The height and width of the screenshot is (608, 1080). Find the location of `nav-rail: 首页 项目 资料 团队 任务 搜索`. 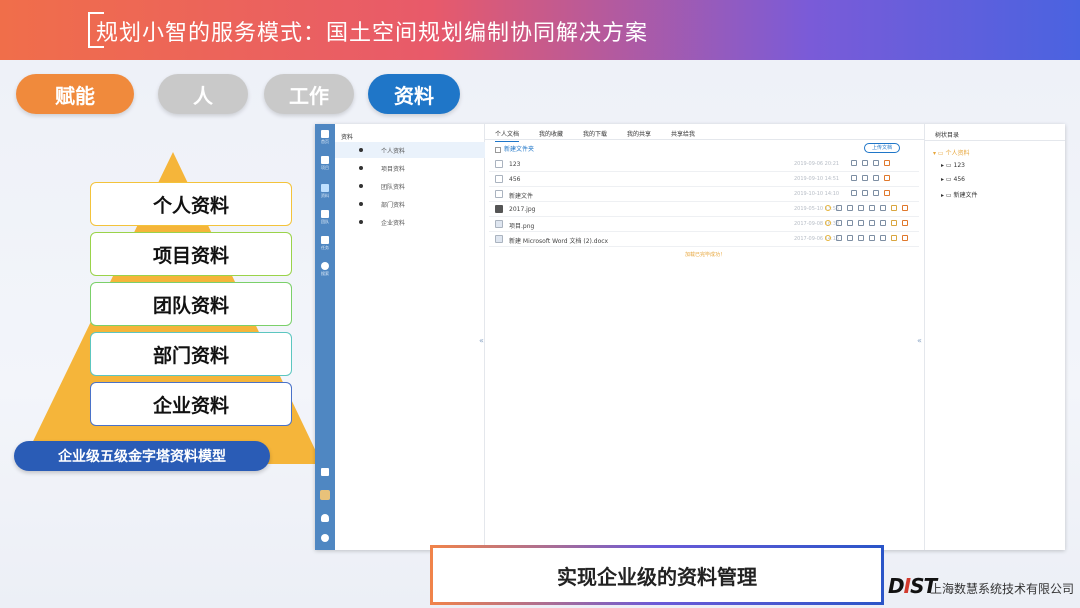

nav-rail: 首页 项目 资料 团队 任务 搜索 is located at coordinates (325, 337).